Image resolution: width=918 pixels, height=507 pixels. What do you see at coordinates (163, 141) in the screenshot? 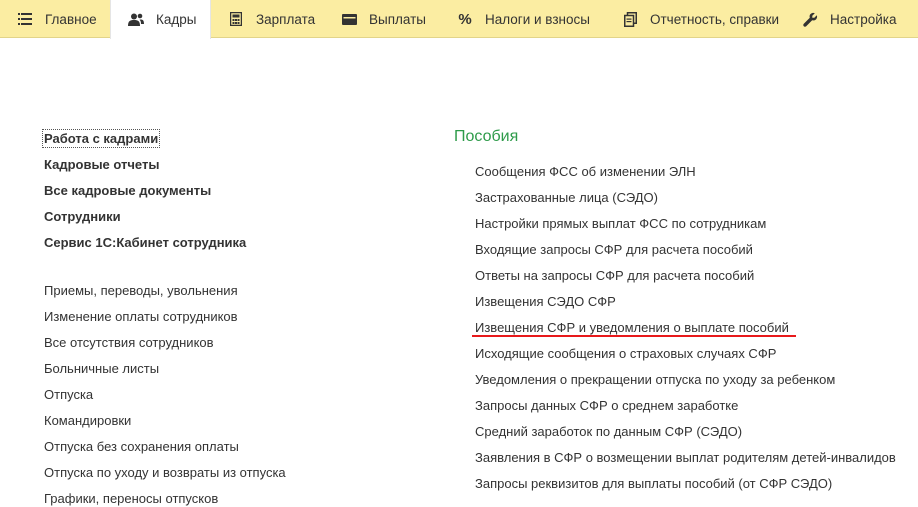
I see `hr-work-link: Работа с кадрами` at bounding box center [163, 141].